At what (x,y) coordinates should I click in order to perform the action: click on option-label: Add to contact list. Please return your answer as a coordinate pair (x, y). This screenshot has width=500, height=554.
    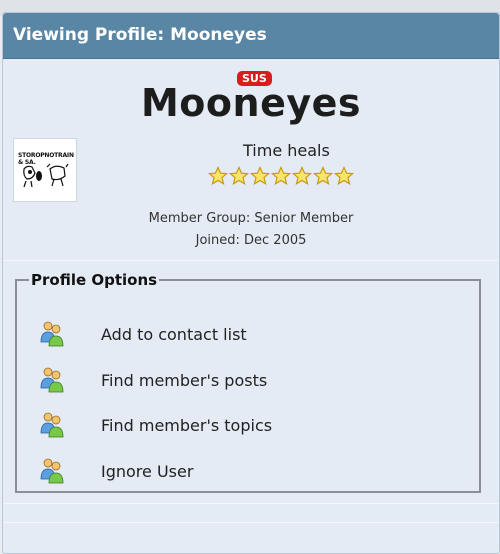
    Looking at the image, I should click on (174, 334).